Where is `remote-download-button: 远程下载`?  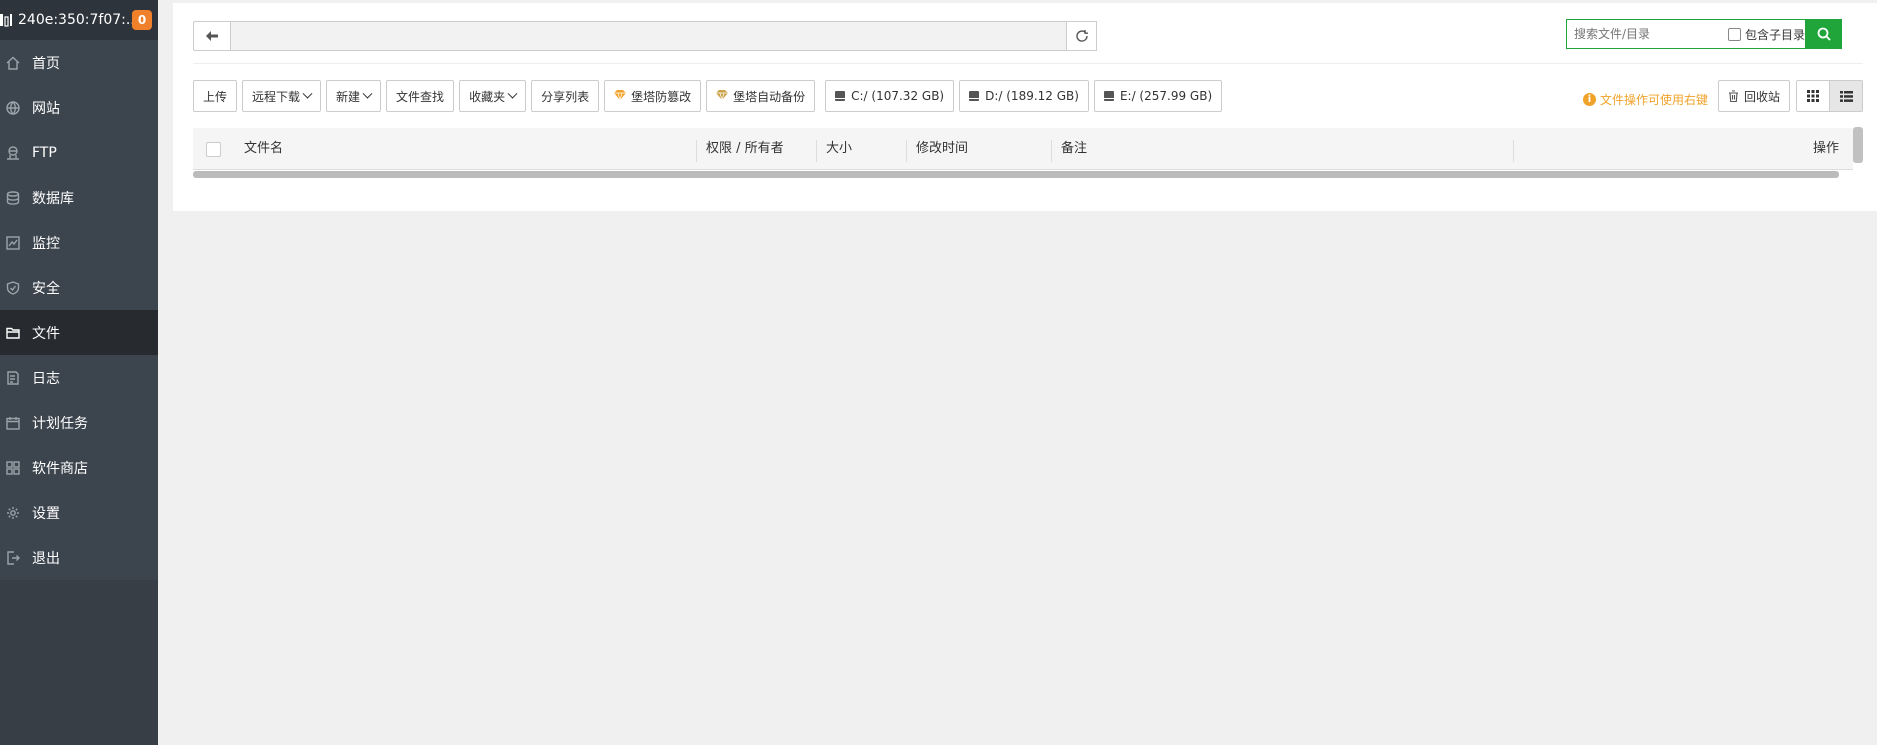 remote-download-button: 远程下载 is located at coordinates (282, 96).